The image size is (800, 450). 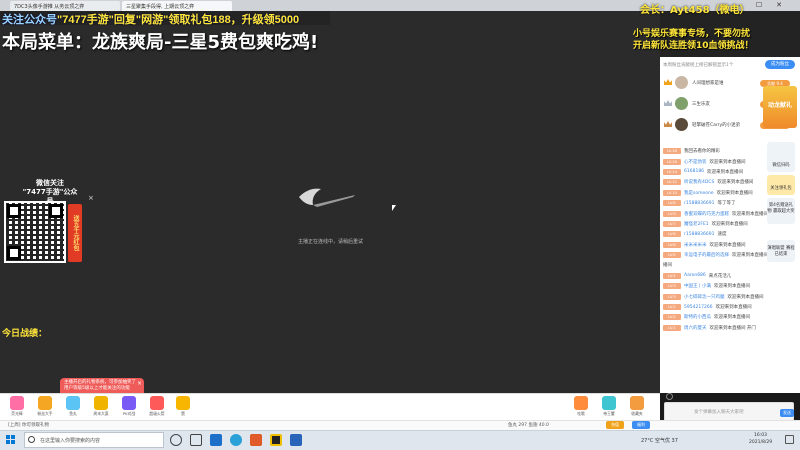 I want to click on gift-item: 收藏夹, so click(x=637, y=406).